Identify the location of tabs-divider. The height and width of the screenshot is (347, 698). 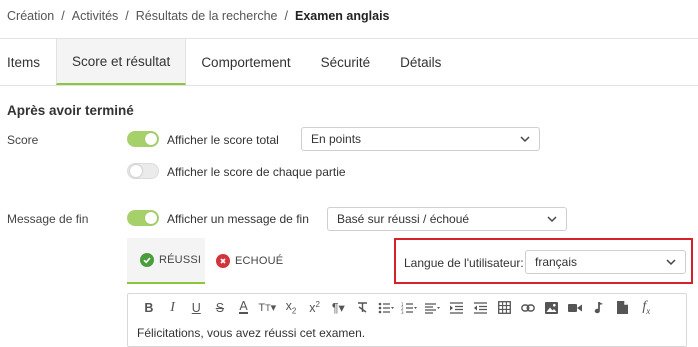
(349, 85).